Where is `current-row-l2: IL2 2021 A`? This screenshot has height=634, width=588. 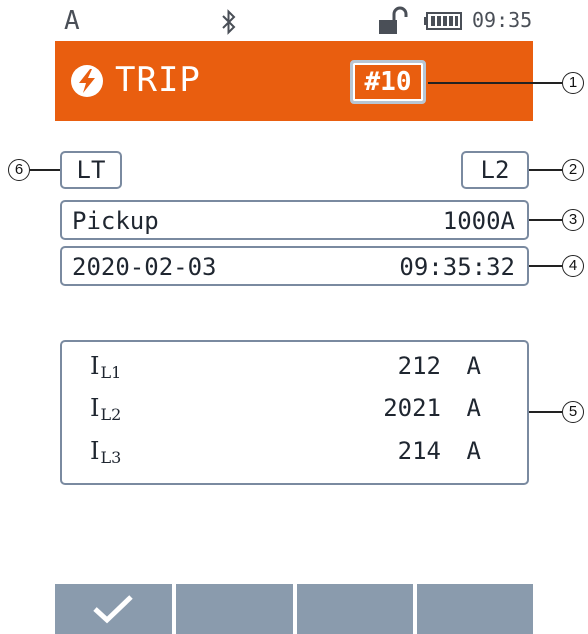 current-row-l2: IL2 2021 A is located at coordinates (294, 416).